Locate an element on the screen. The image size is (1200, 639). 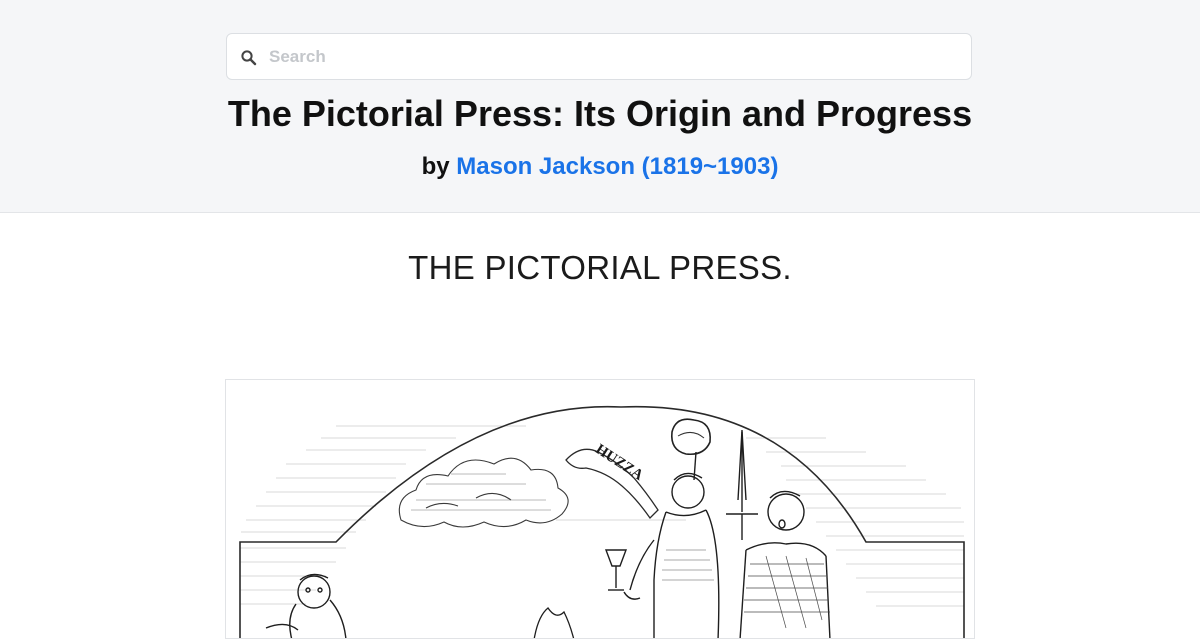
byline: by Mason Jackson (1819~1903) is located at coordinates (600, 167).